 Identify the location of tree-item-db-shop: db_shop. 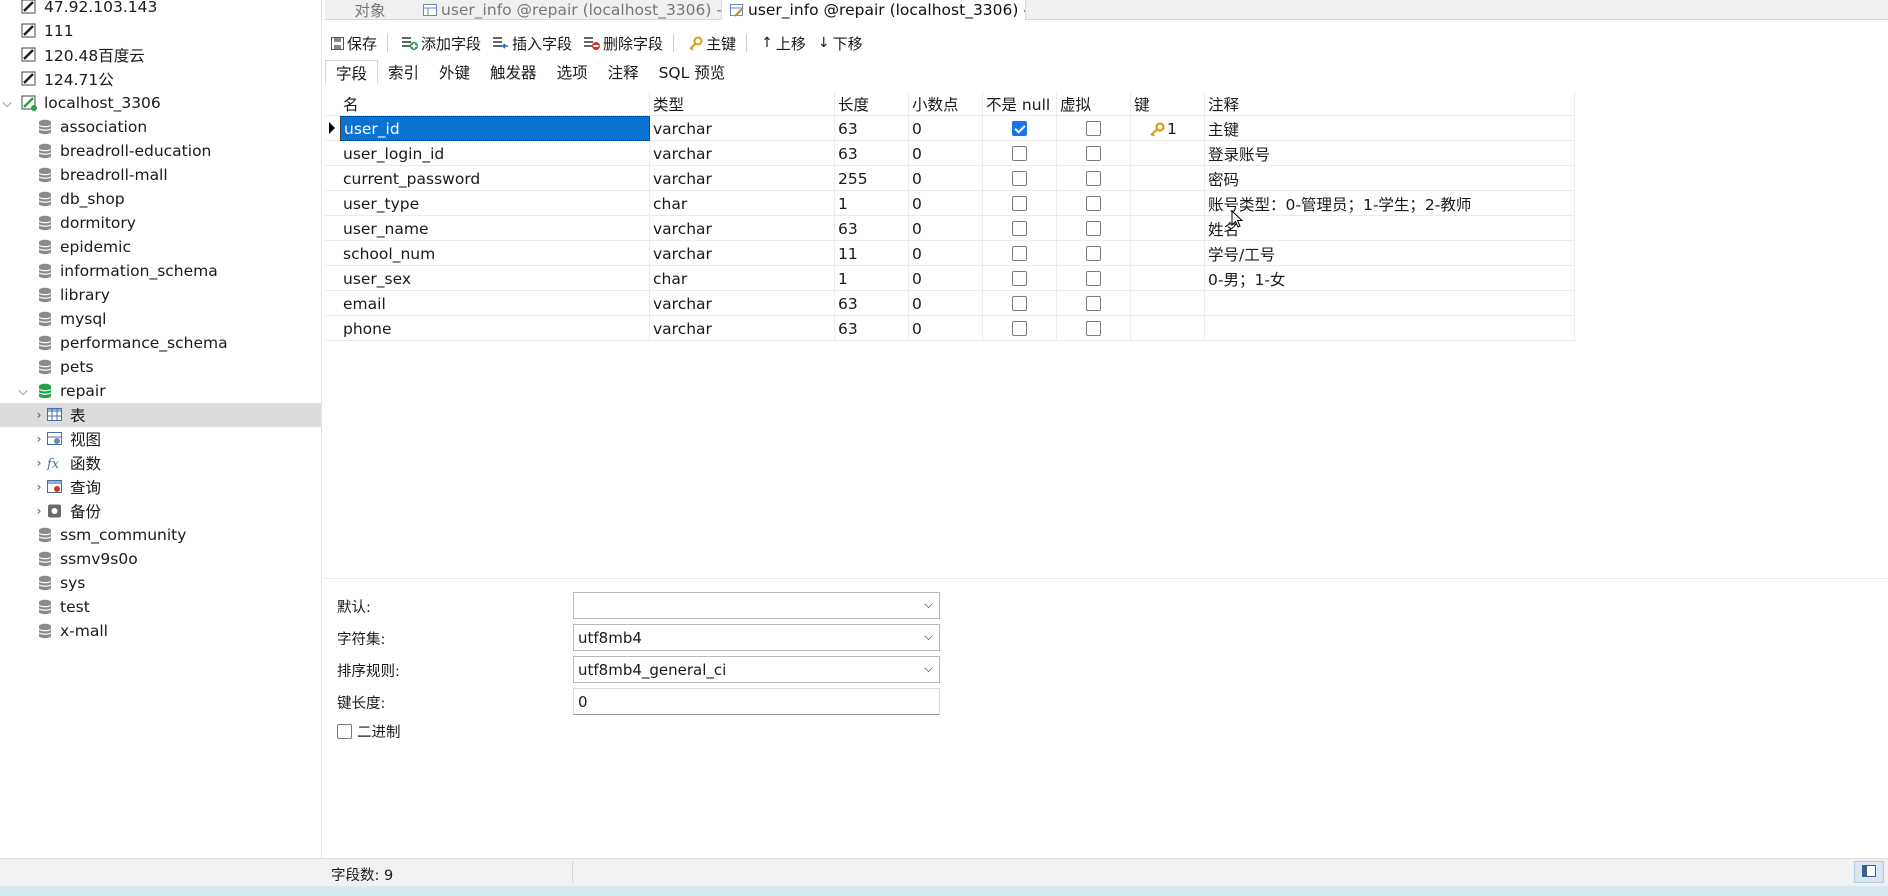
(160, 199).